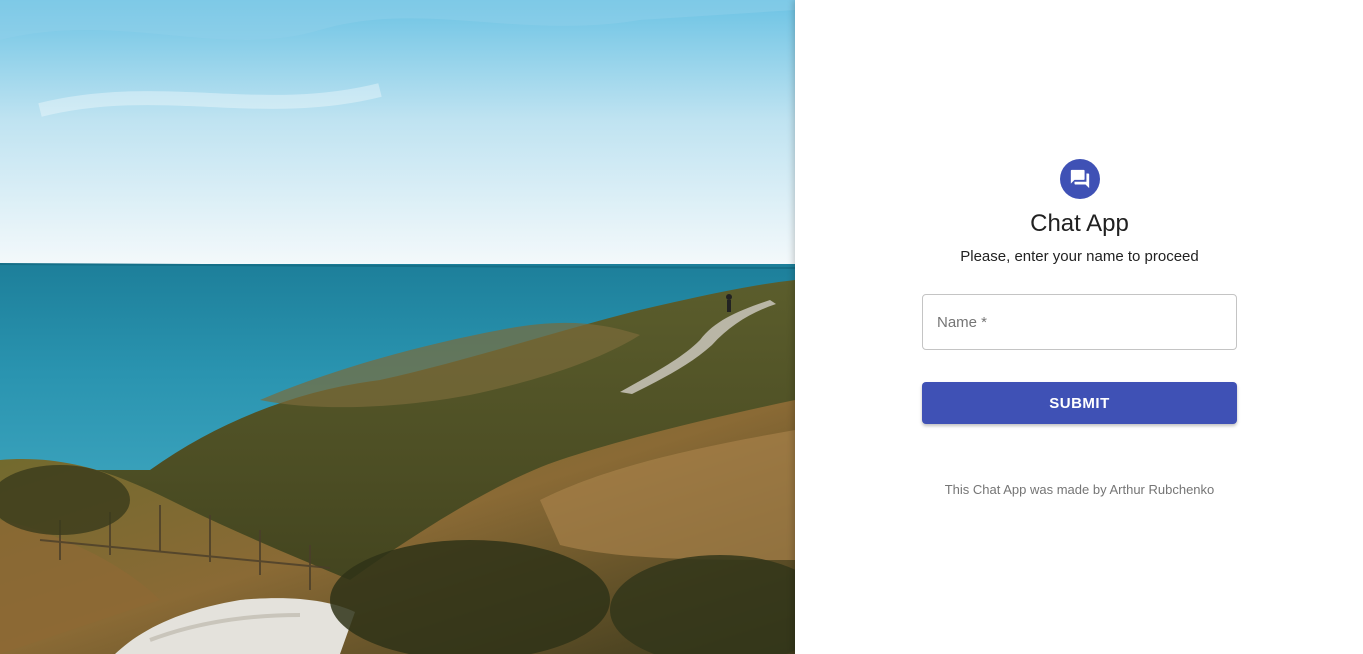 This screenshot has height=654, width=1363. I want to click on name-input, so click(1079, 322).